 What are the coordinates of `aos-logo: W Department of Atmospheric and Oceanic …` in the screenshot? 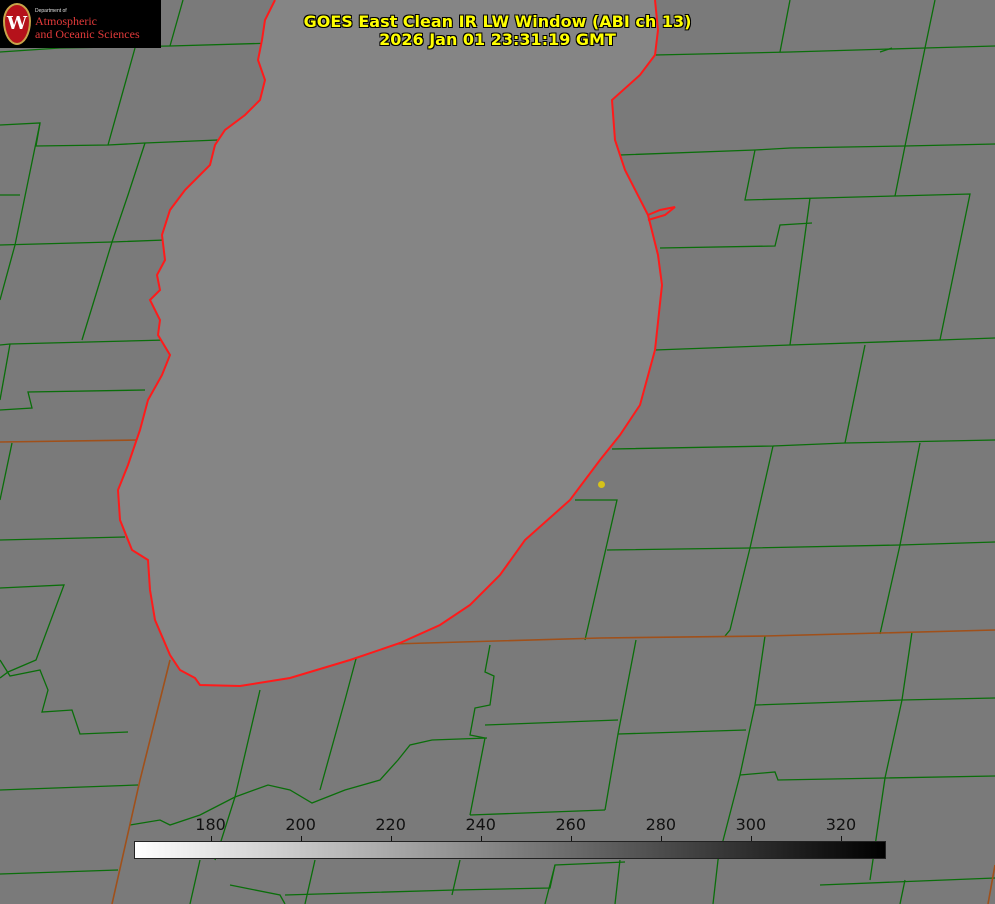 It's located at (80, 24).